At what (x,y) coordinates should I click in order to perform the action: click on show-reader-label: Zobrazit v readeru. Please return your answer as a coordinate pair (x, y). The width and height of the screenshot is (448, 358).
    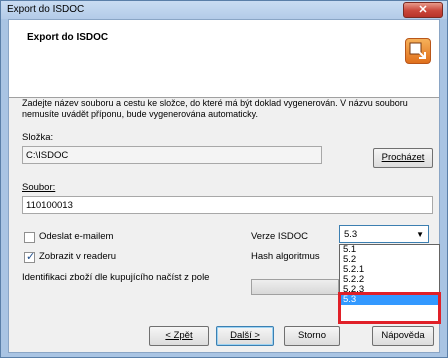
    Looking at the image, I should click on (78, 256).